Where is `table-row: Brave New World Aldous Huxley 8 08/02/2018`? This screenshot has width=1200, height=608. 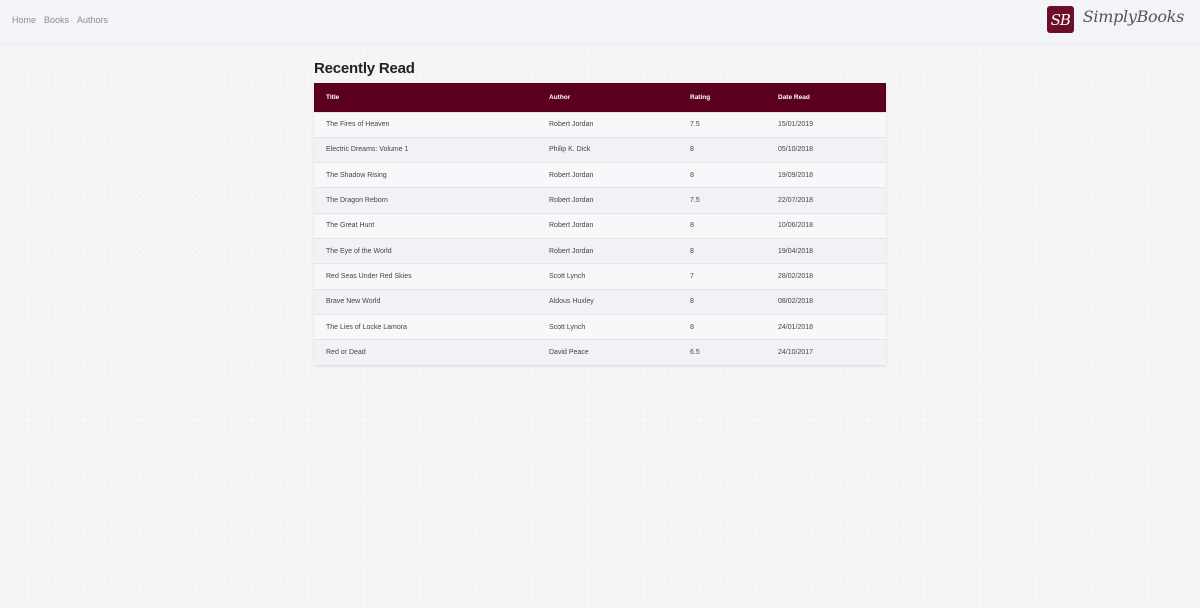 table-row: Brave New World Aldous Huxley 8 08/02/2018 is located at coordinates (600, 302).